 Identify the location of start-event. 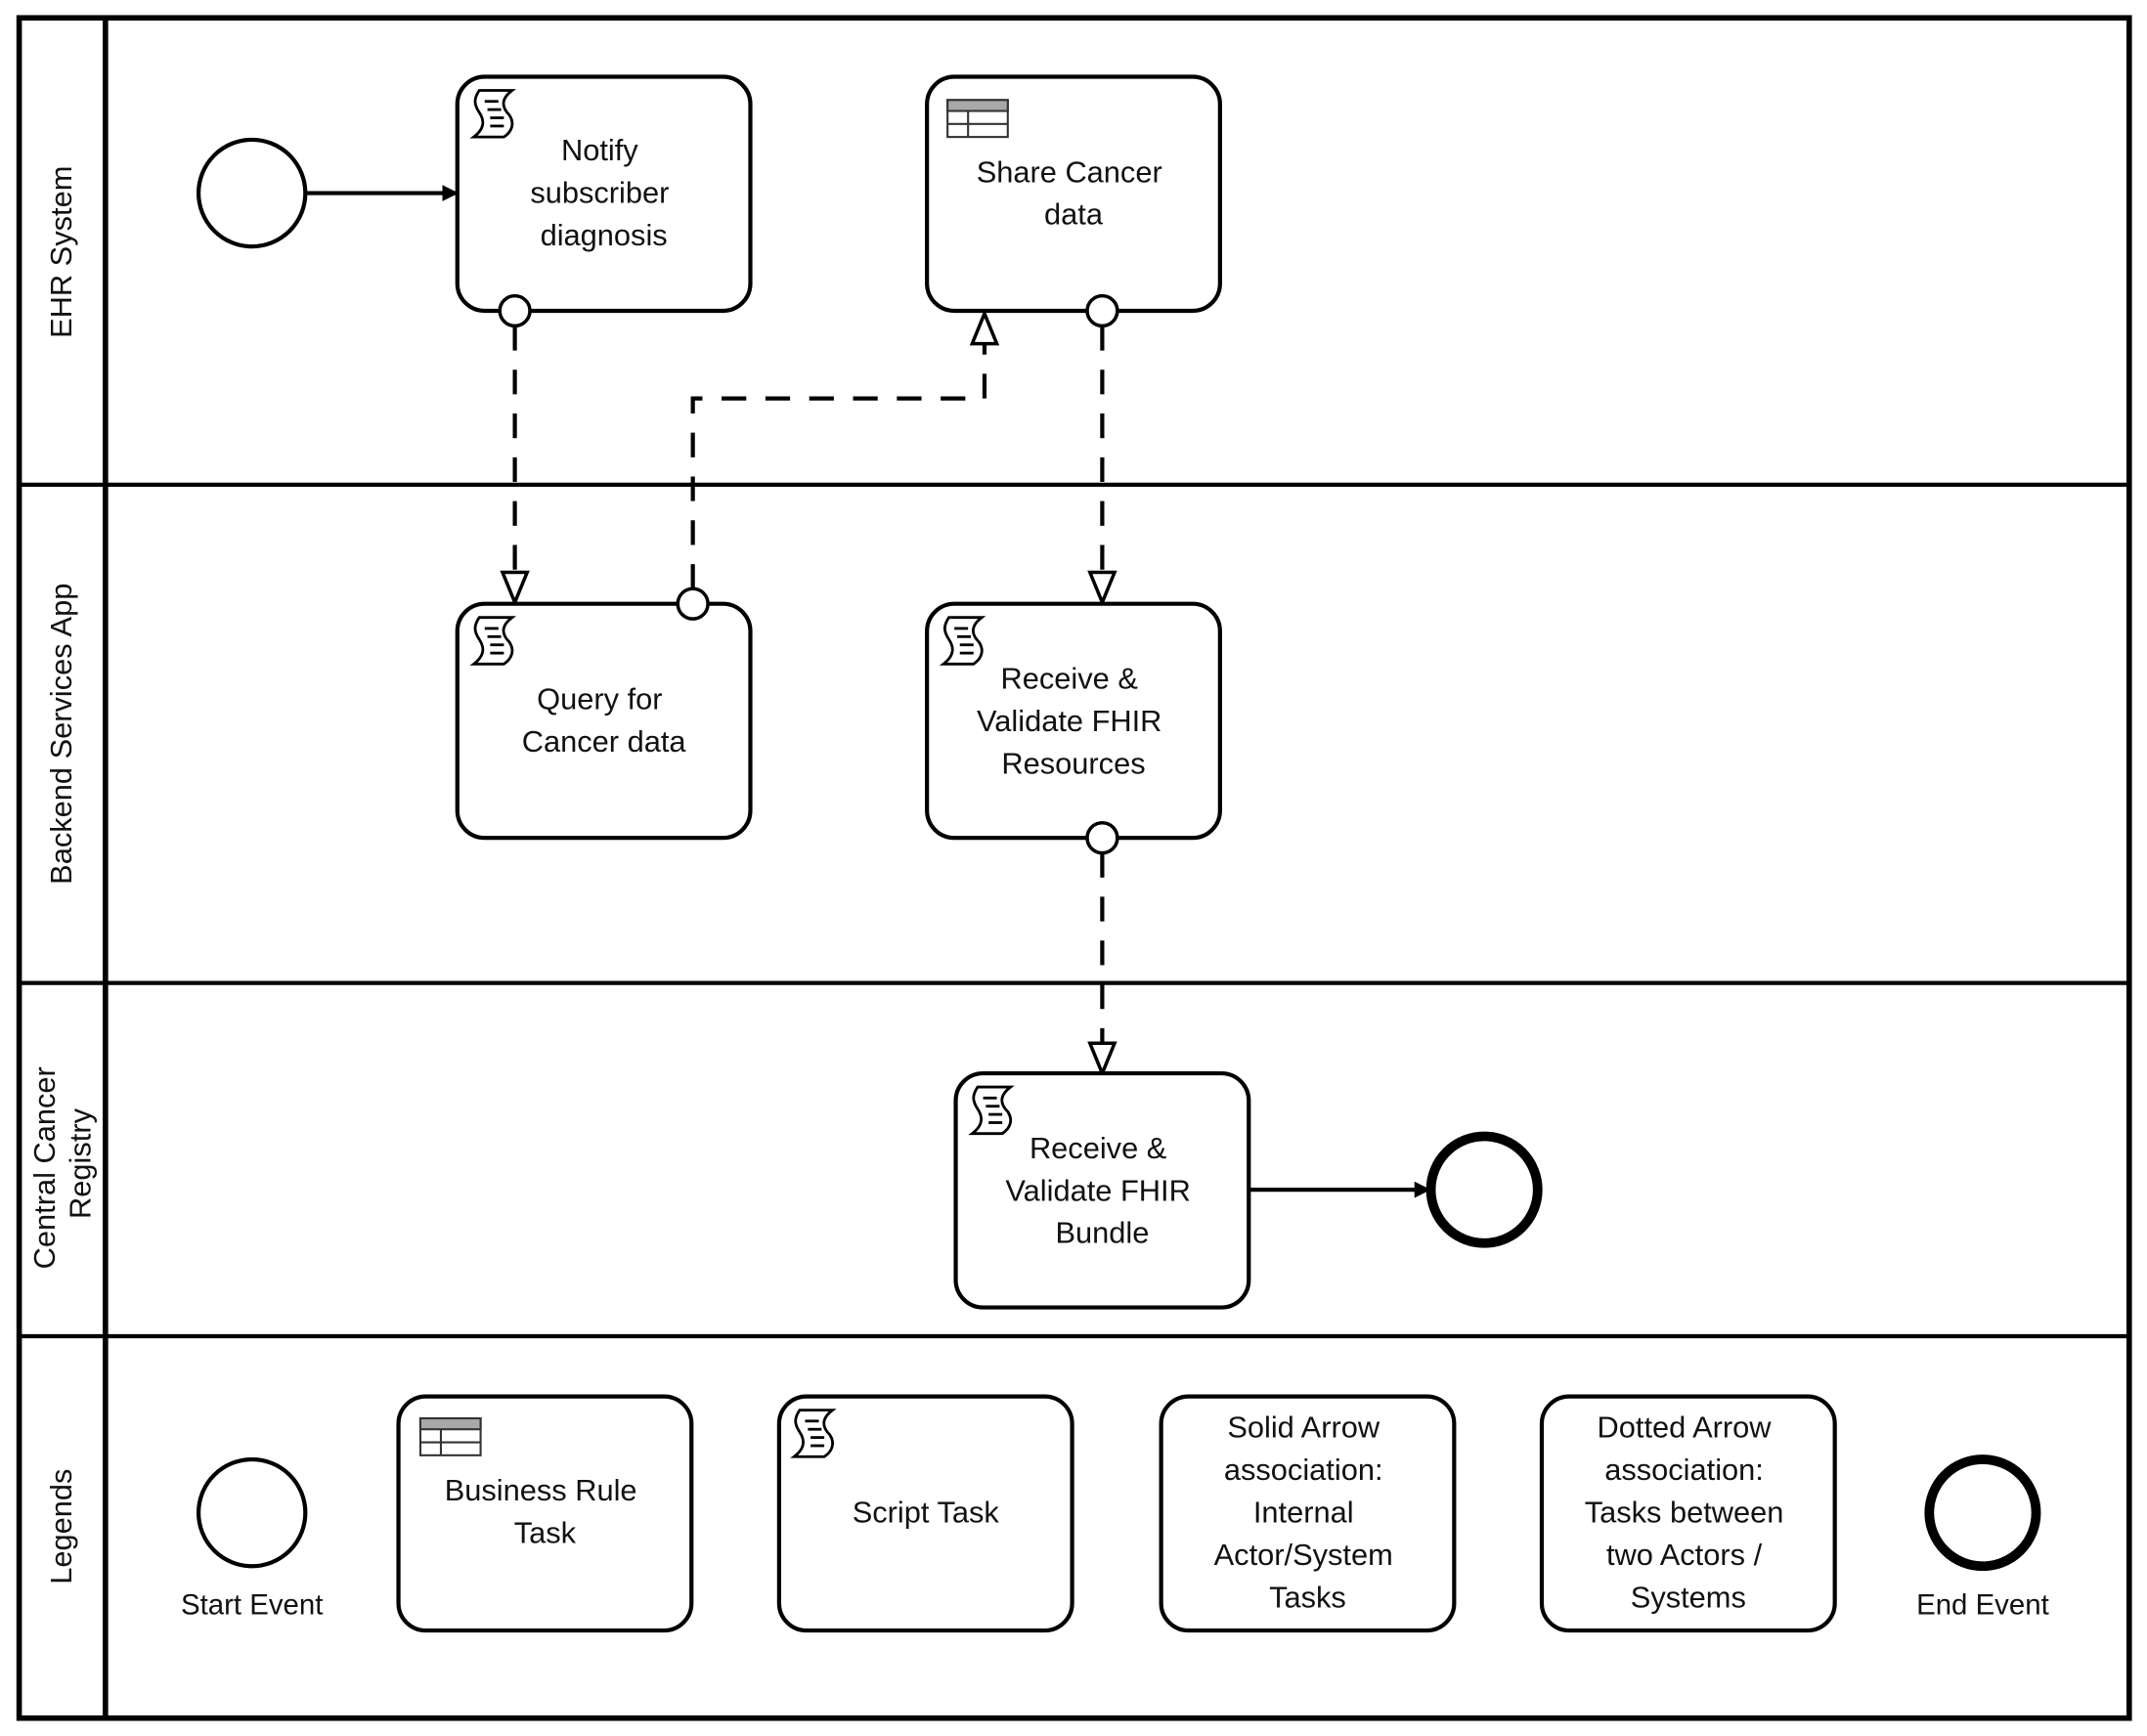
(252, 193).